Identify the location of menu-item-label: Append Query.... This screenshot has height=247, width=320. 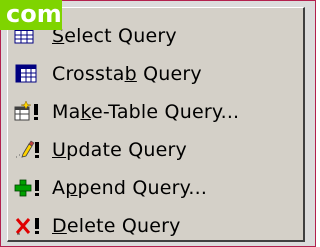
(130, 188).